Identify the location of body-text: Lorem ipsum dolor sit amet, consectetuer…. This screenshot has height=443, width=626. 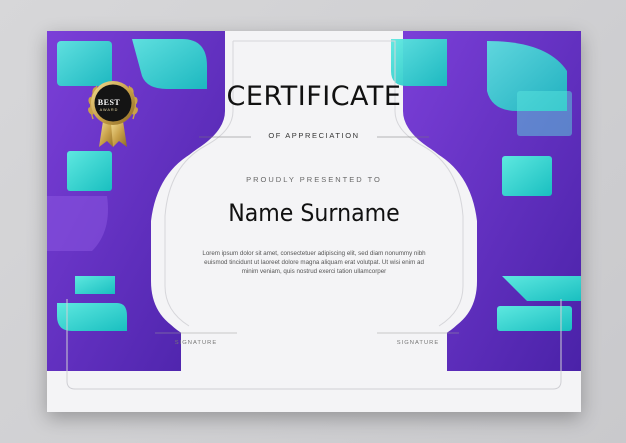
(314, 262).